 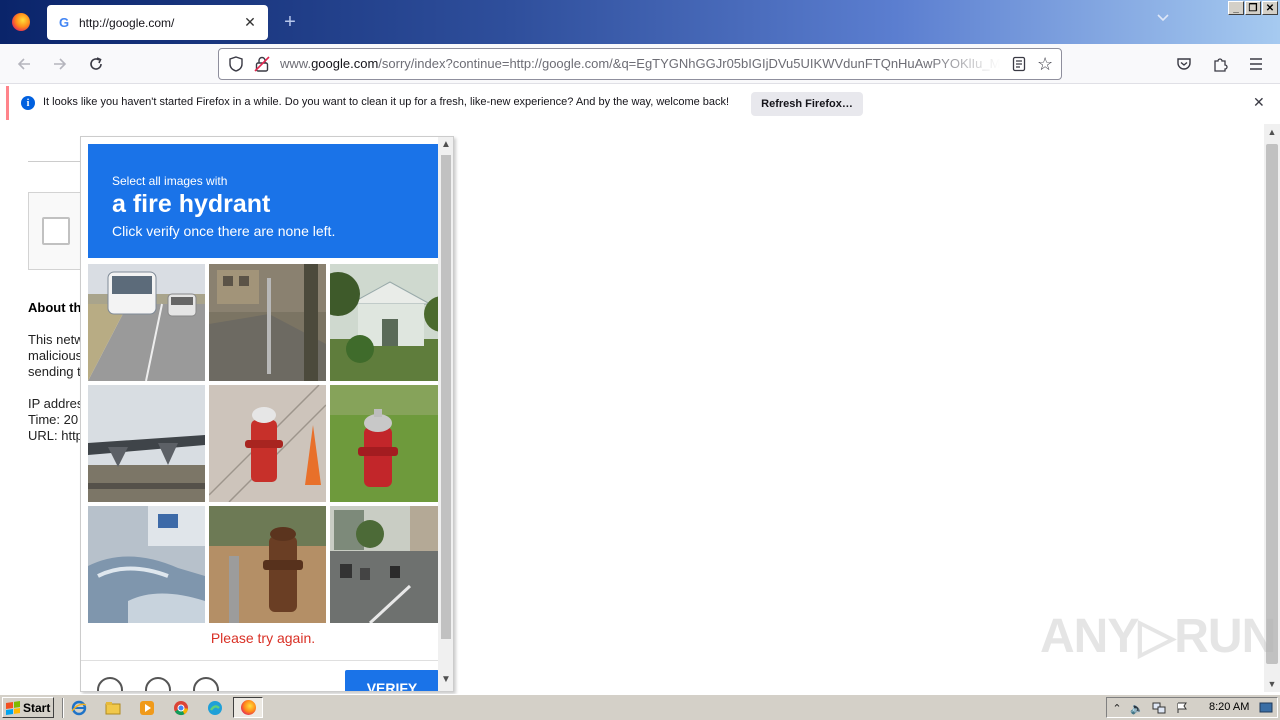 I want to click on chrome-icon, so click(x=181, y=708).